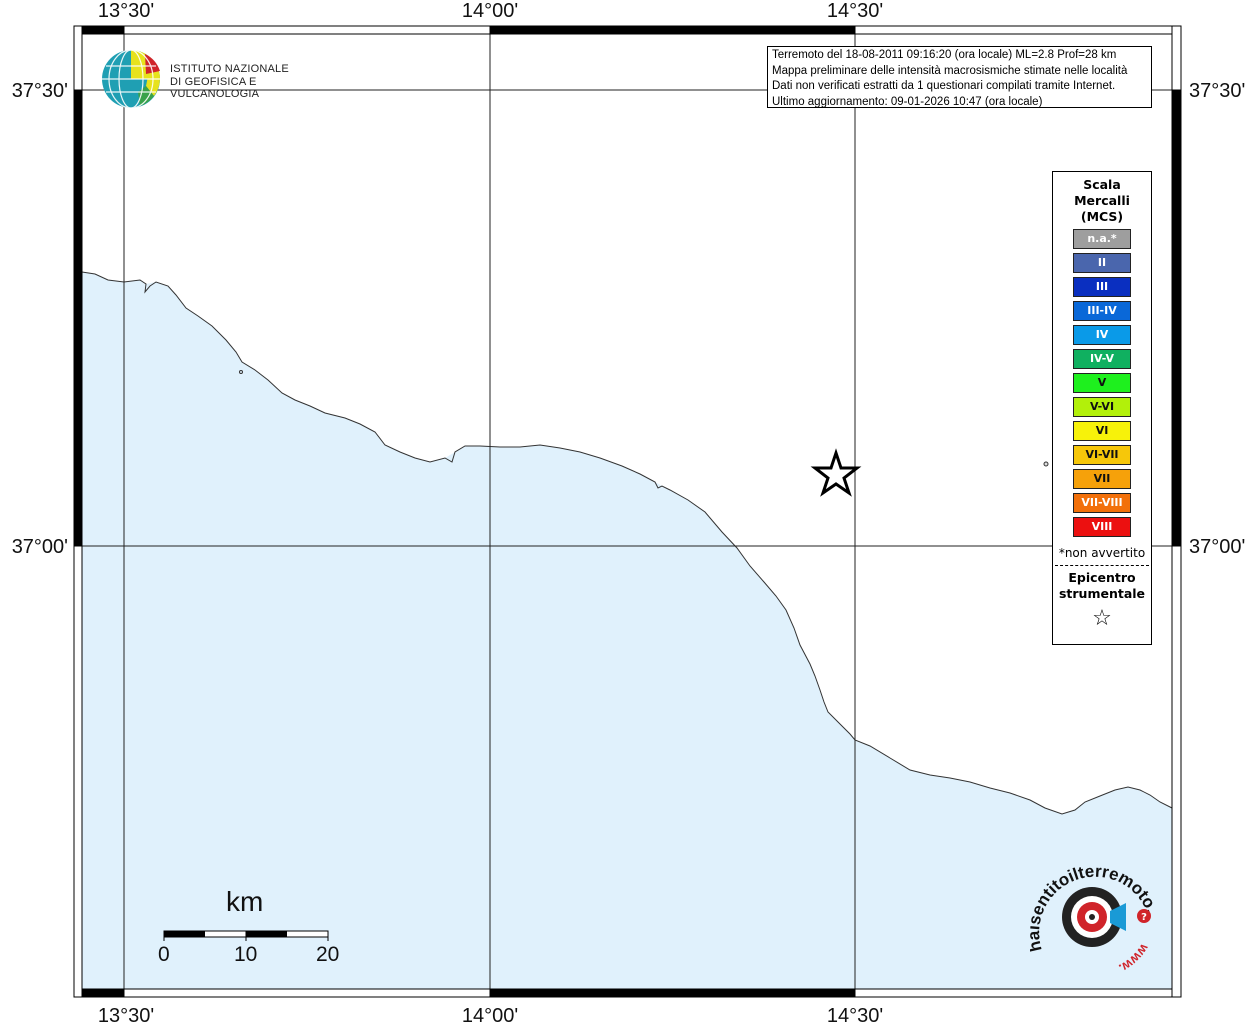 This screenshot has width=1254, height=1024. I want to click on lon-tick-bottom-2: 14°00', so click(490, 1014).